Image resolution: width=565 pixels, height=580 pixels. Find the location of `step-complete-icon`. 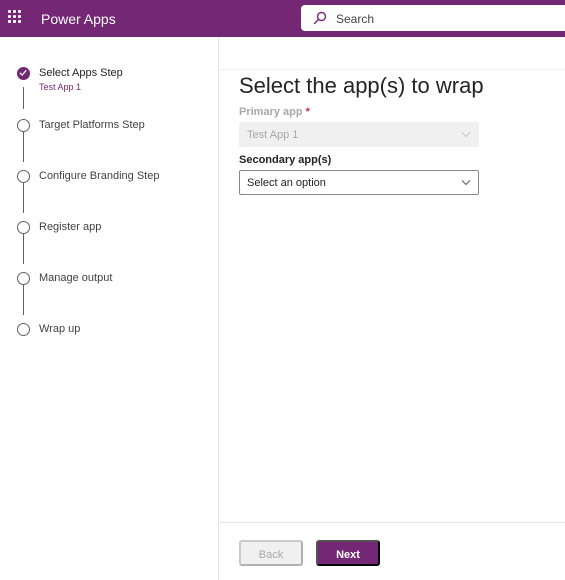

step-complete-icon is located at coordinates (23, 73).